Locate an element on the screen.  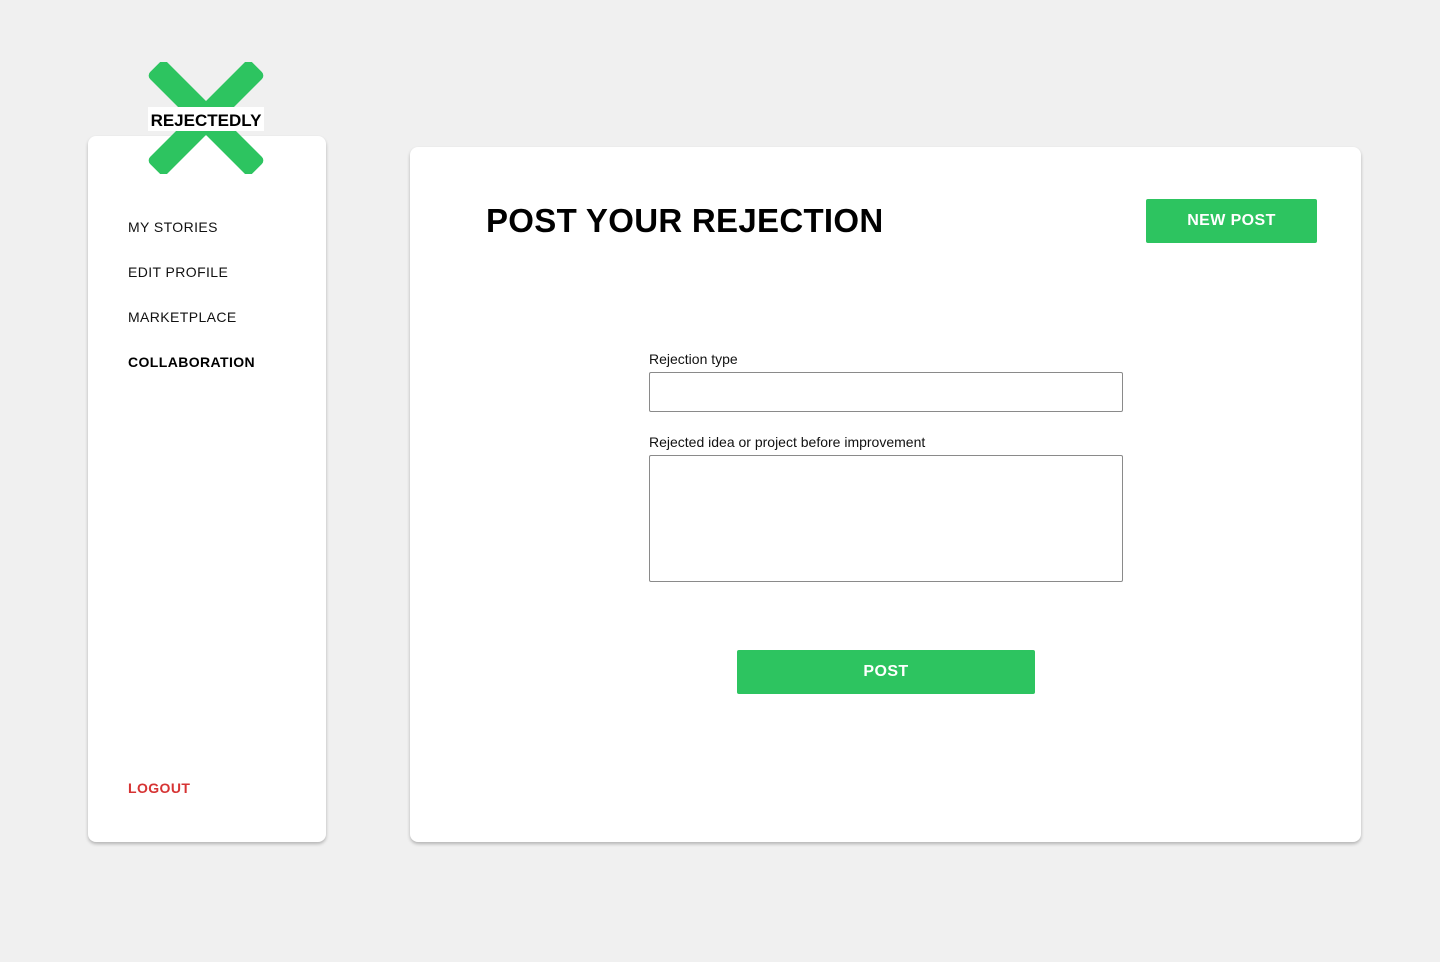
rejection-type-input is located at coordinates (886, 392).